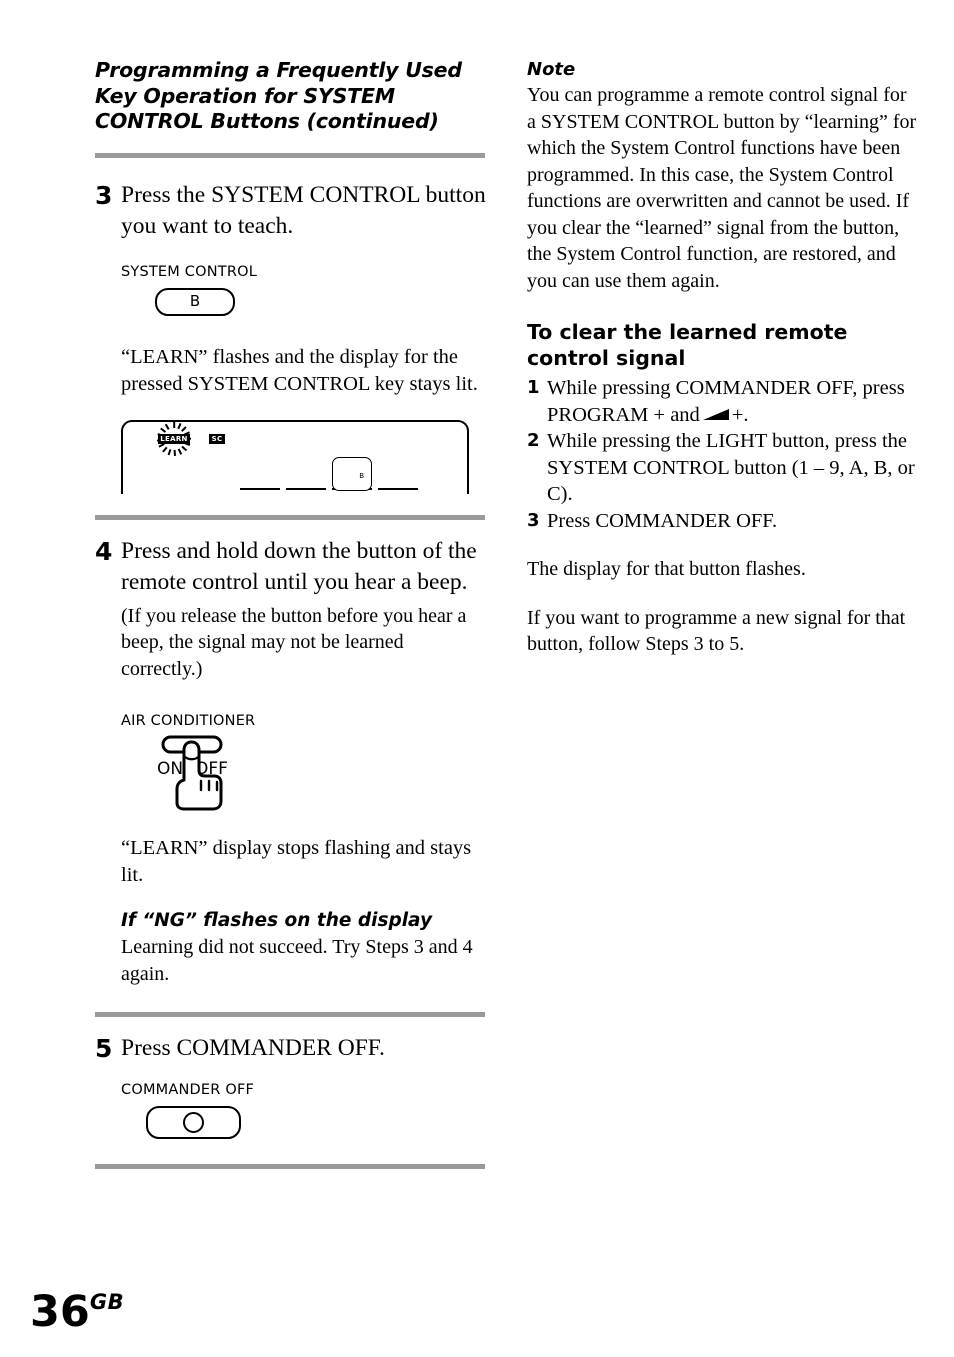  I want to click on air-conditioner-illustration: AIR CONDITIONER ON OFF, so click(304, 761).